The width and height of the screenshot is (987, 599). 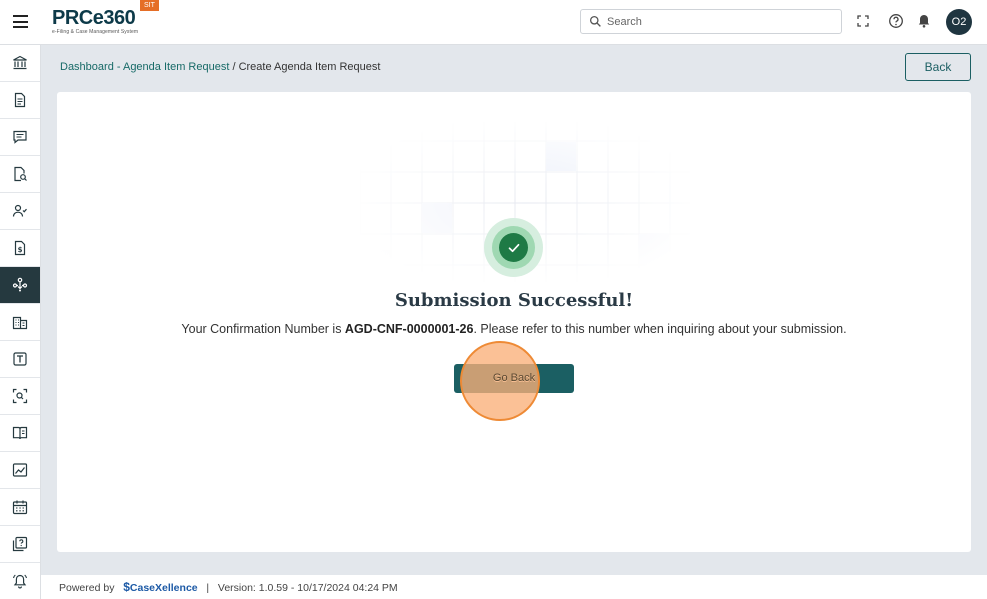 What do you see at coordinates (924, 21) in the screenshot?
I see `notification-bell-icon` at bounding box center [924, 21].